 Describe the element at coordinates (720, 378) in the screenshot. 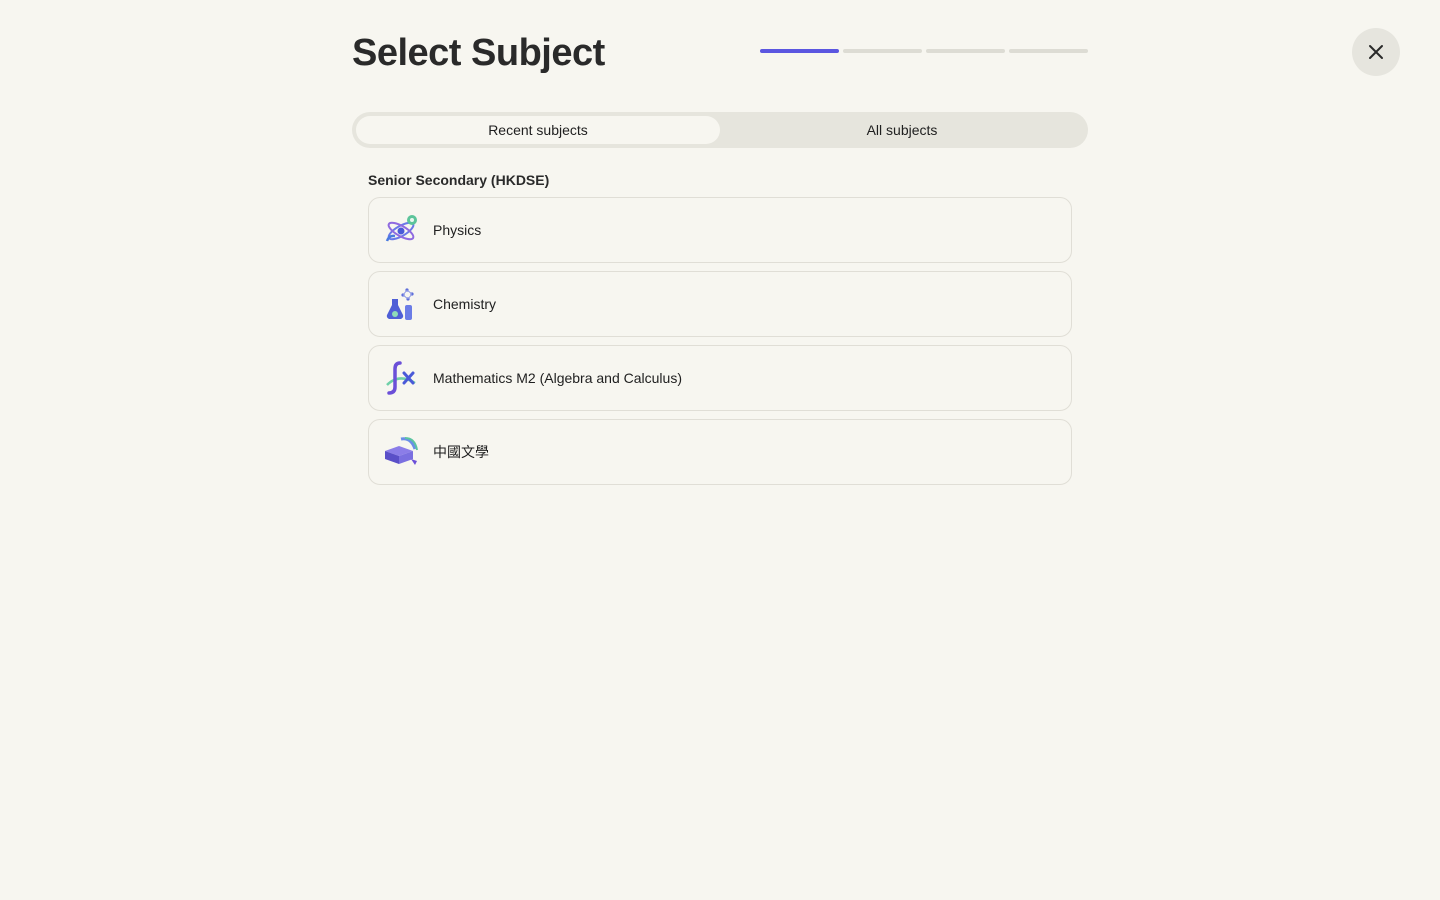

I see `subject-item-mathematics-m2: Mathematics M2 (Algebra and Calculus)` at that location.